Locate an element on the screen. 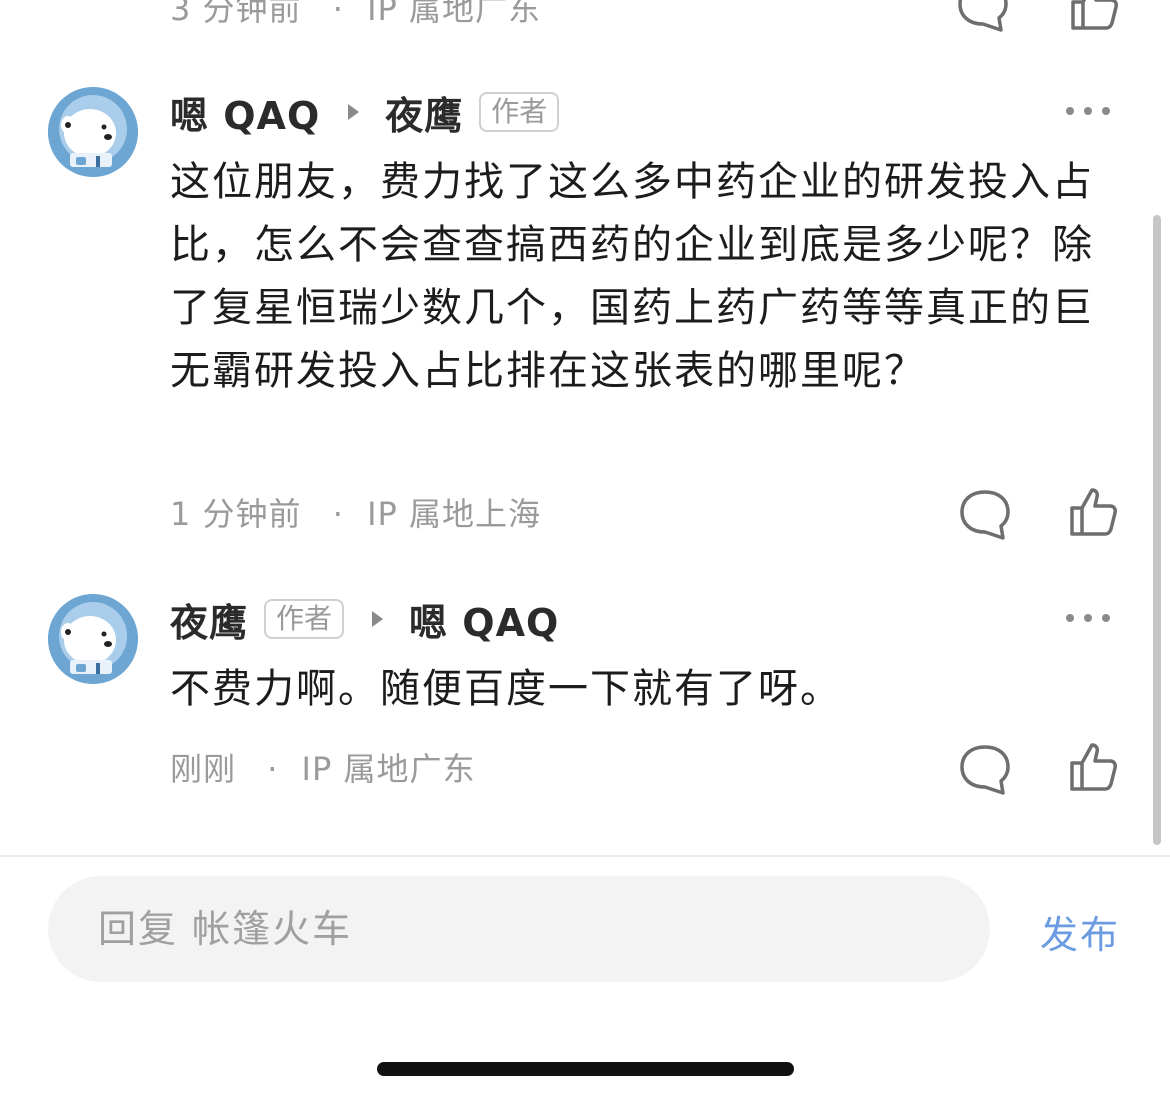  comment-time: 刚刚 is located at coordinates (203, 769).